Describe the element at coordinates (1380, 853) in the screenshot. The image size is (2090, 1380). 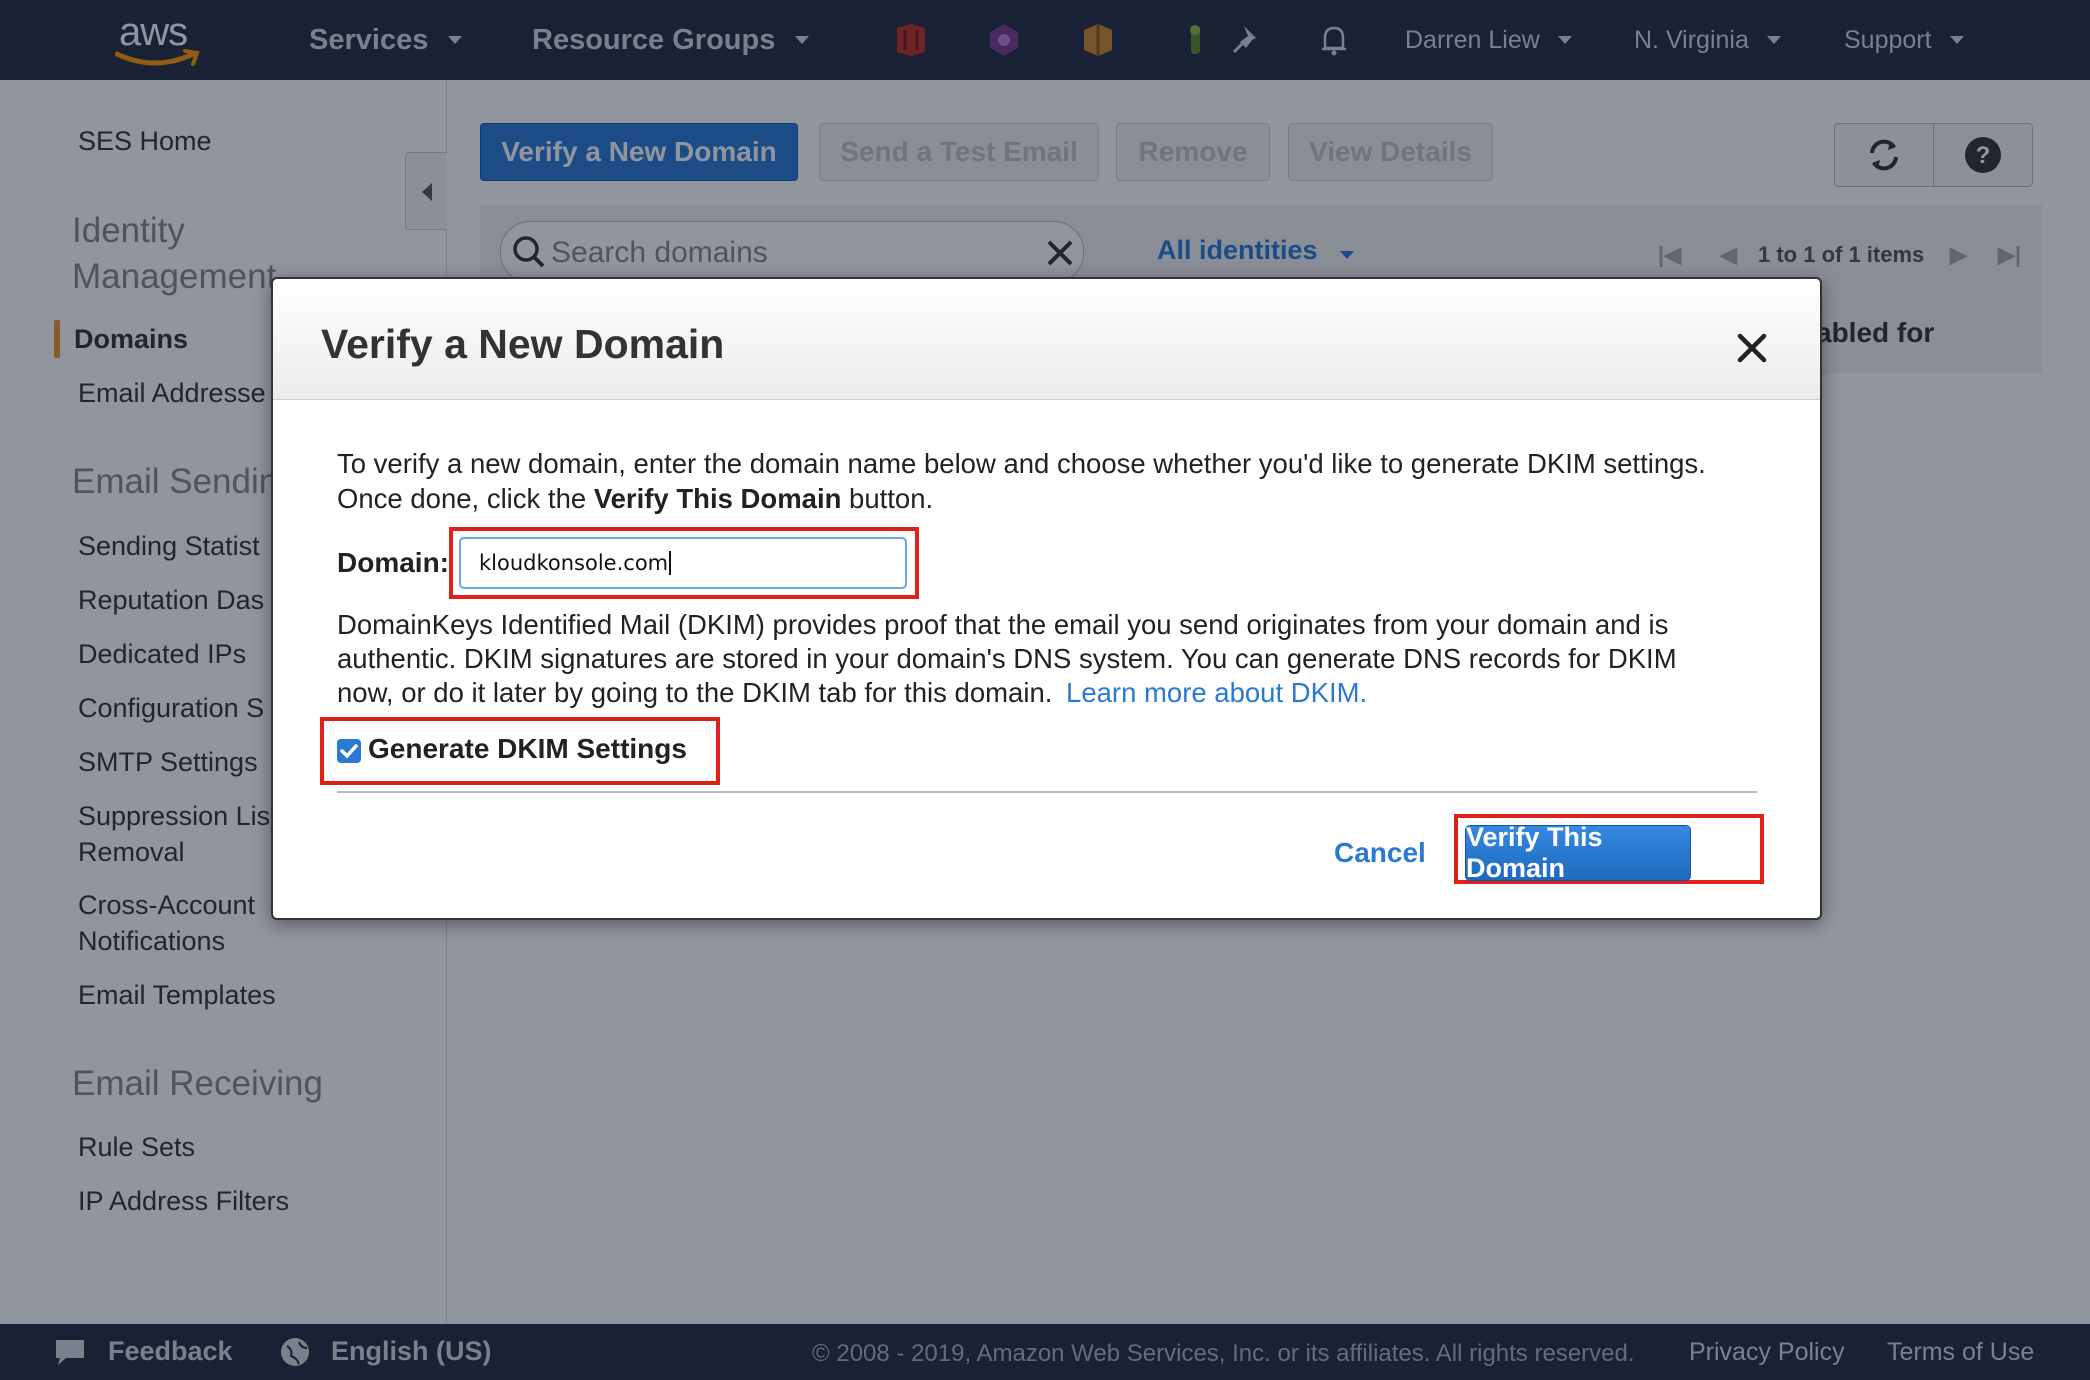
I see `cancel-button: Cancel` at that location.